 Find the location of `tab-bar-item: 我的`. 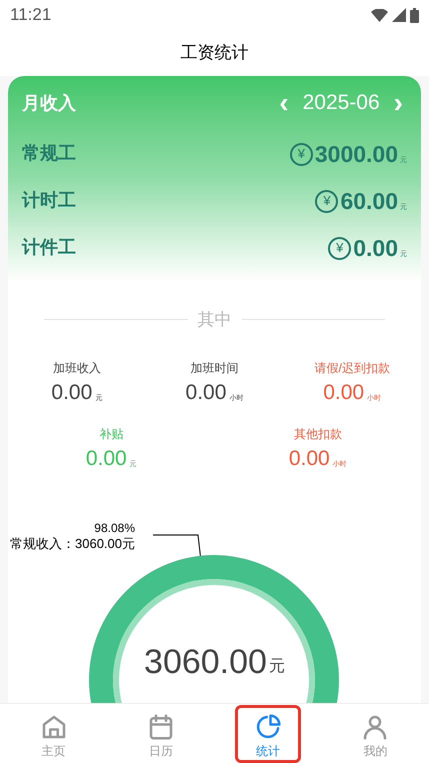

tab-bar-item: 我的 is located at coordinates (375, 733).